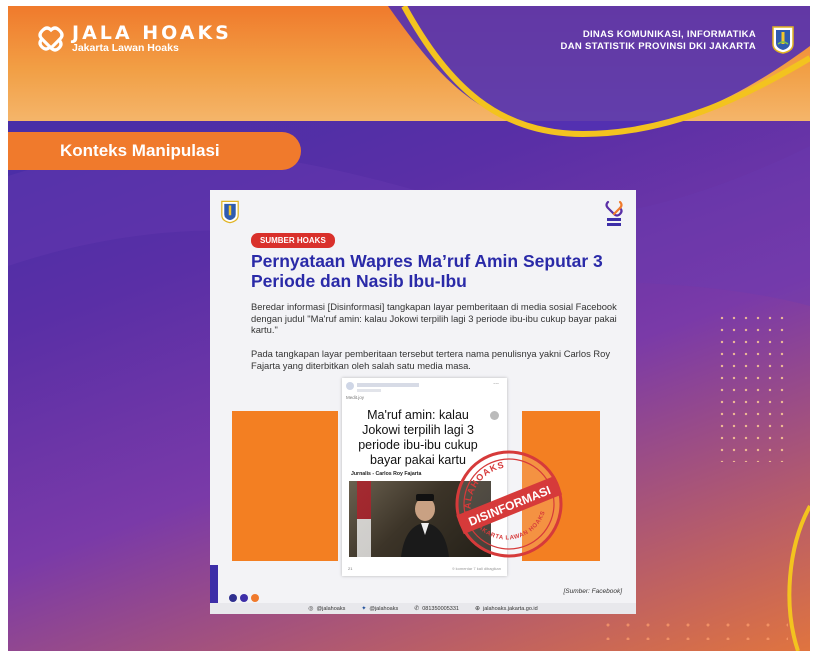 The image size is (815, 657). Describe the element at coordinates (477, 609) in the screenshot. I see `globe-icon: ⊕` at that location.